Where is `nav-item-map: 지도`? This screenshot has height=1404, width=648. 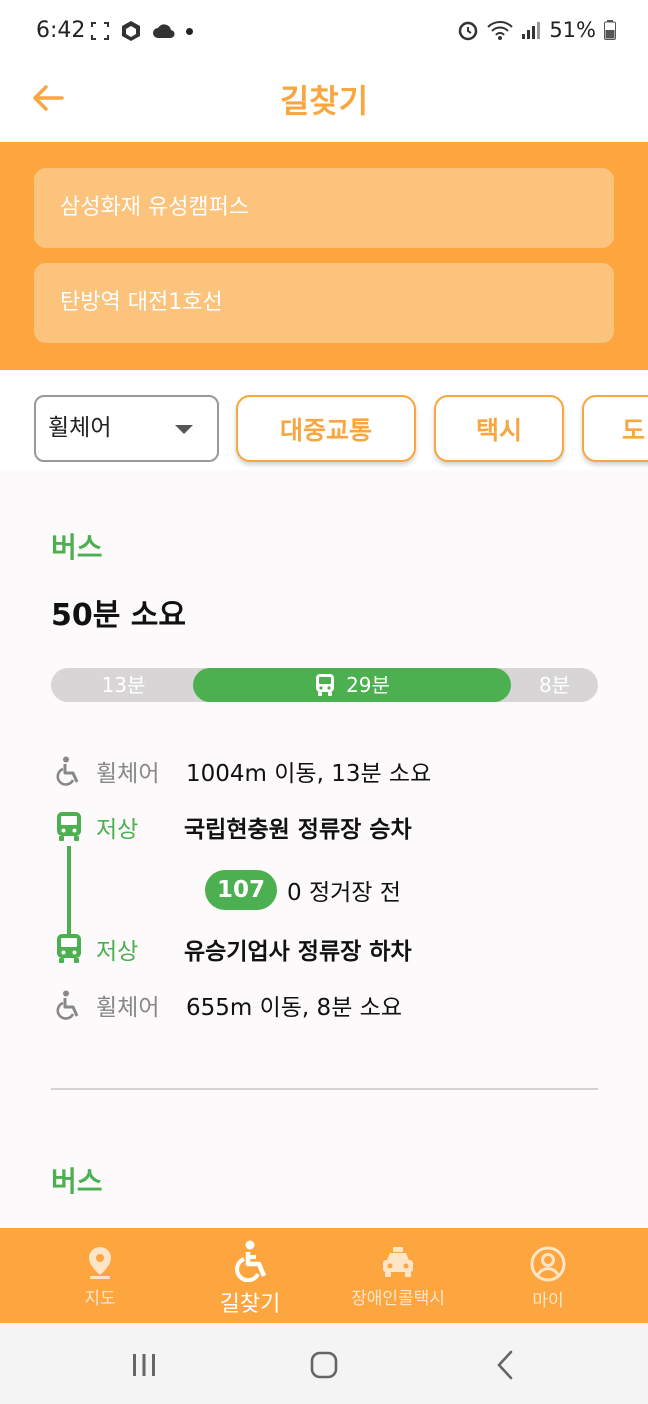 nav-item-map: 지도 is located at coordinates (100, 1275).